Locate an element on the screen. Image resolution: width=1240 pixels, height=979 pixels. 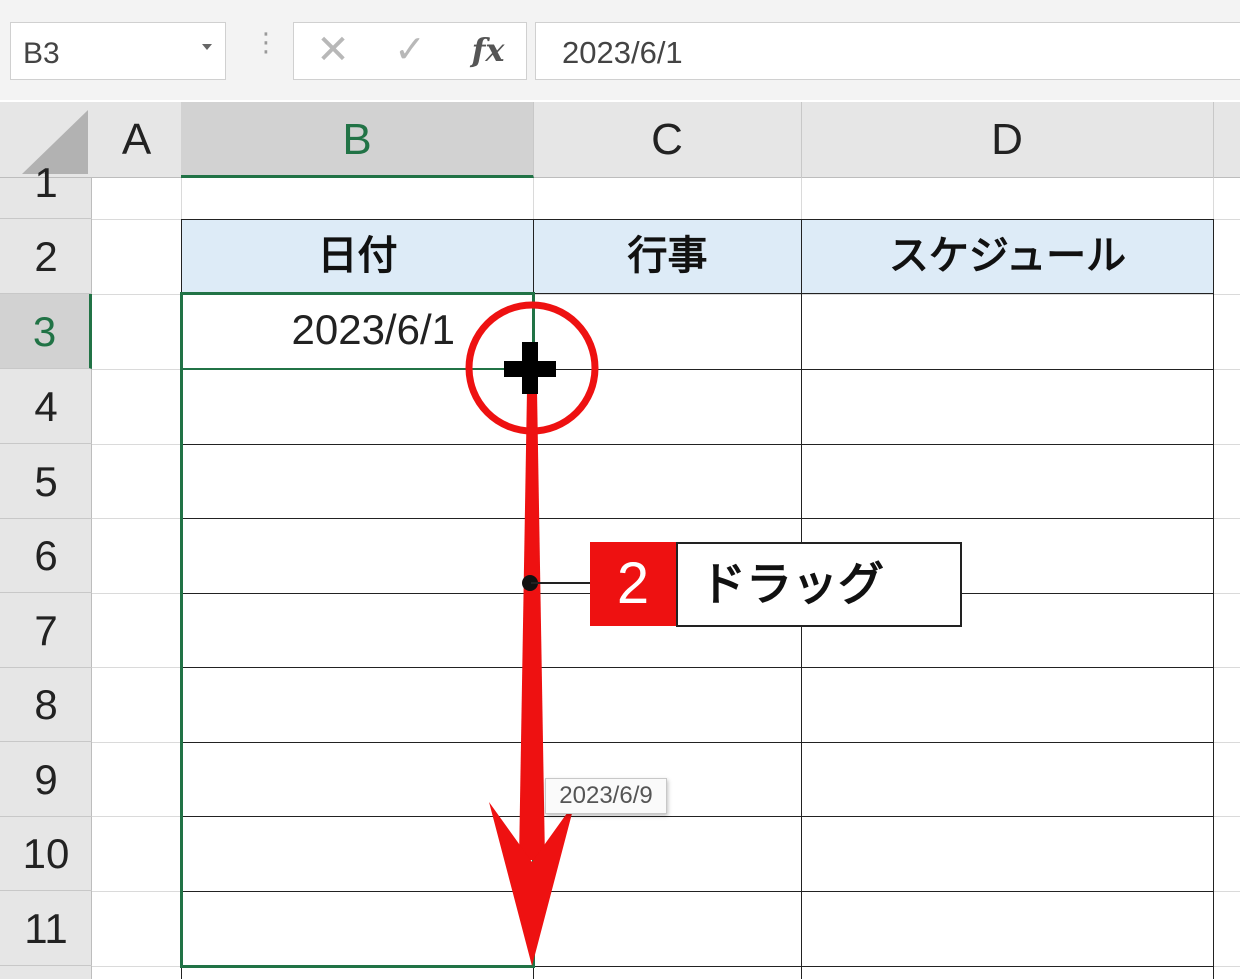
callout-step-number: 2 is located at coordinates (633, 584).